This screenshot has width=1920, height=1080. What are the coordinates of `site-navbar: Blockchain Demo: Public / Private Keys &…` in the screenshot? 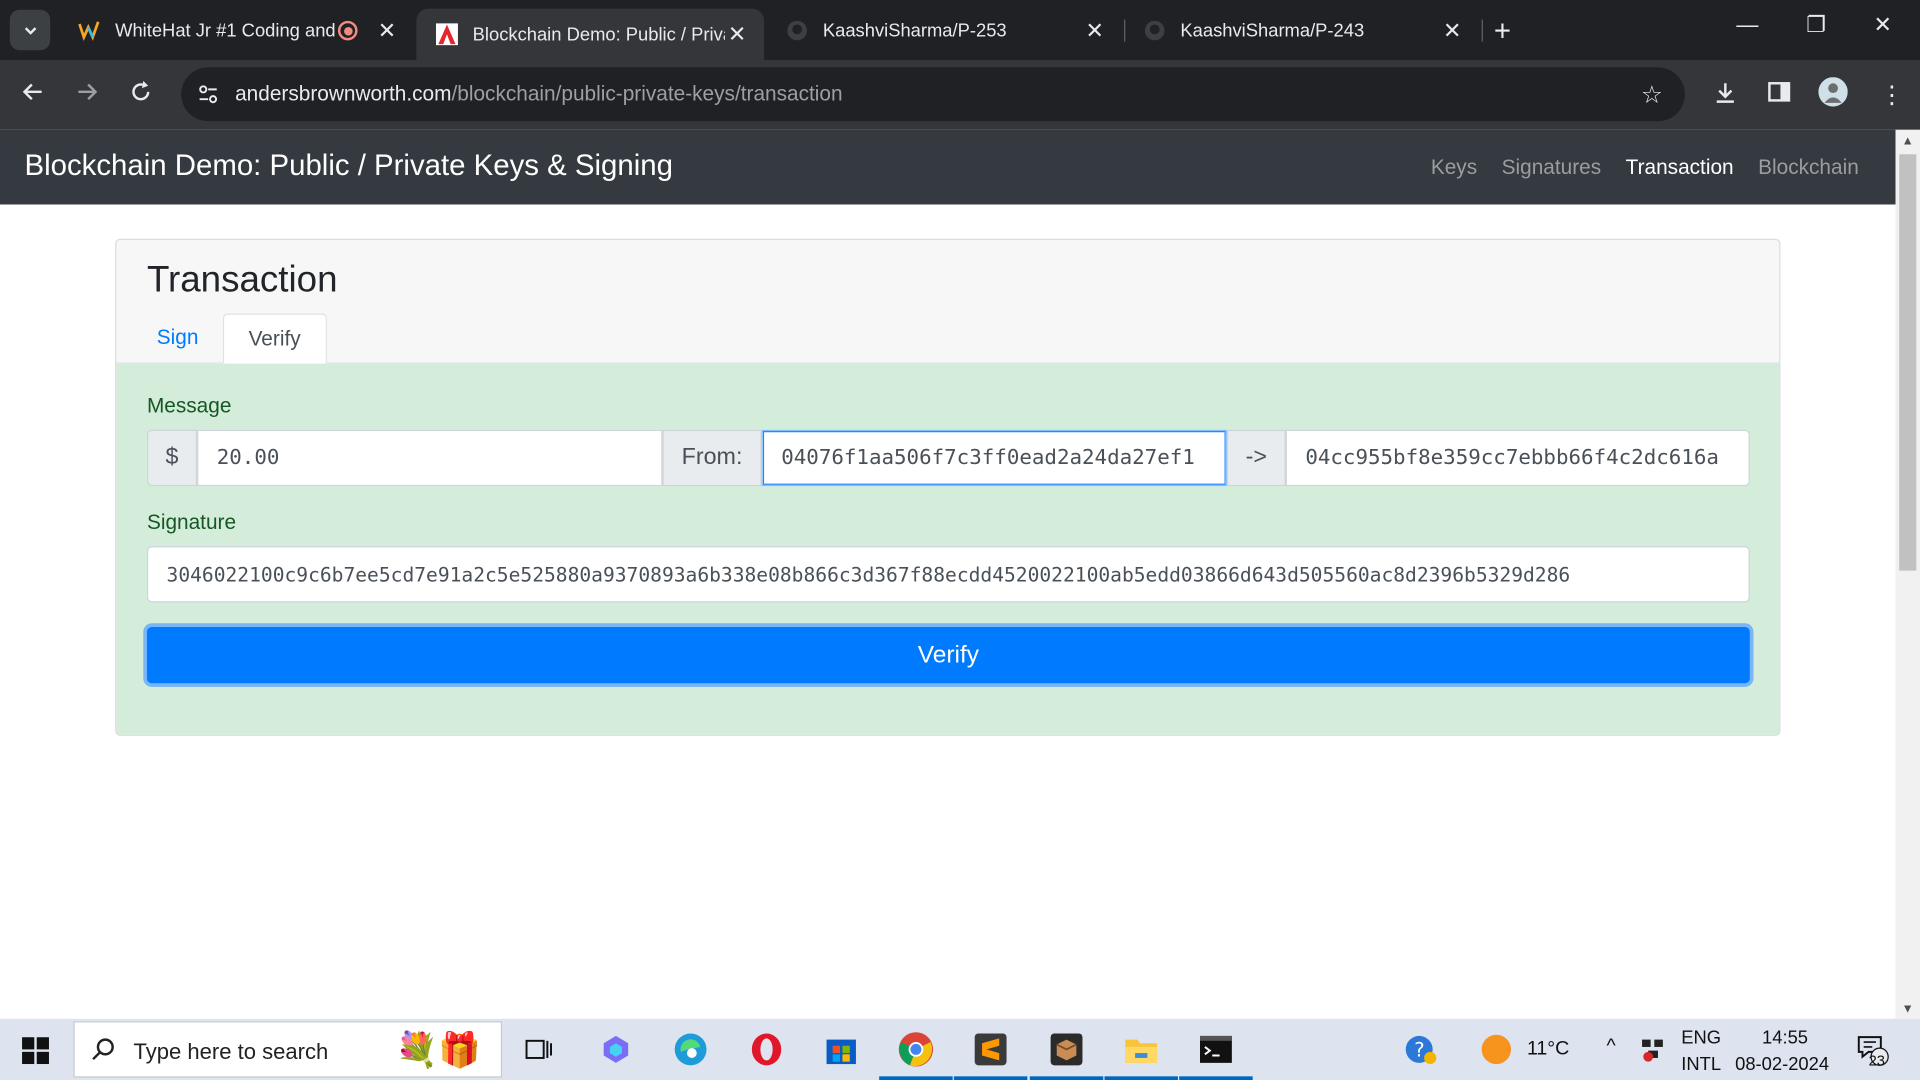 It's located at (948, 167).